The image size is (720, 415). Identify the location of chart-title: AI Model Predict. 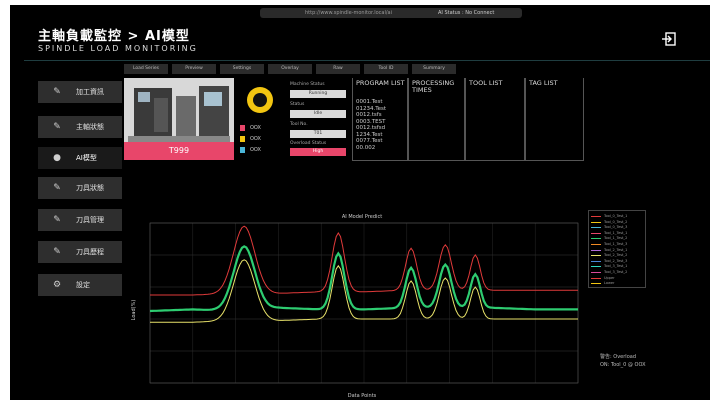
(362, 217).